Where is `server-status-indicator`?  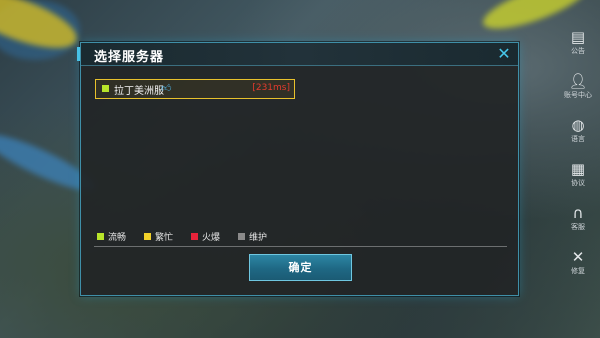
server-status-indicator is located at coordinates (105, 88).